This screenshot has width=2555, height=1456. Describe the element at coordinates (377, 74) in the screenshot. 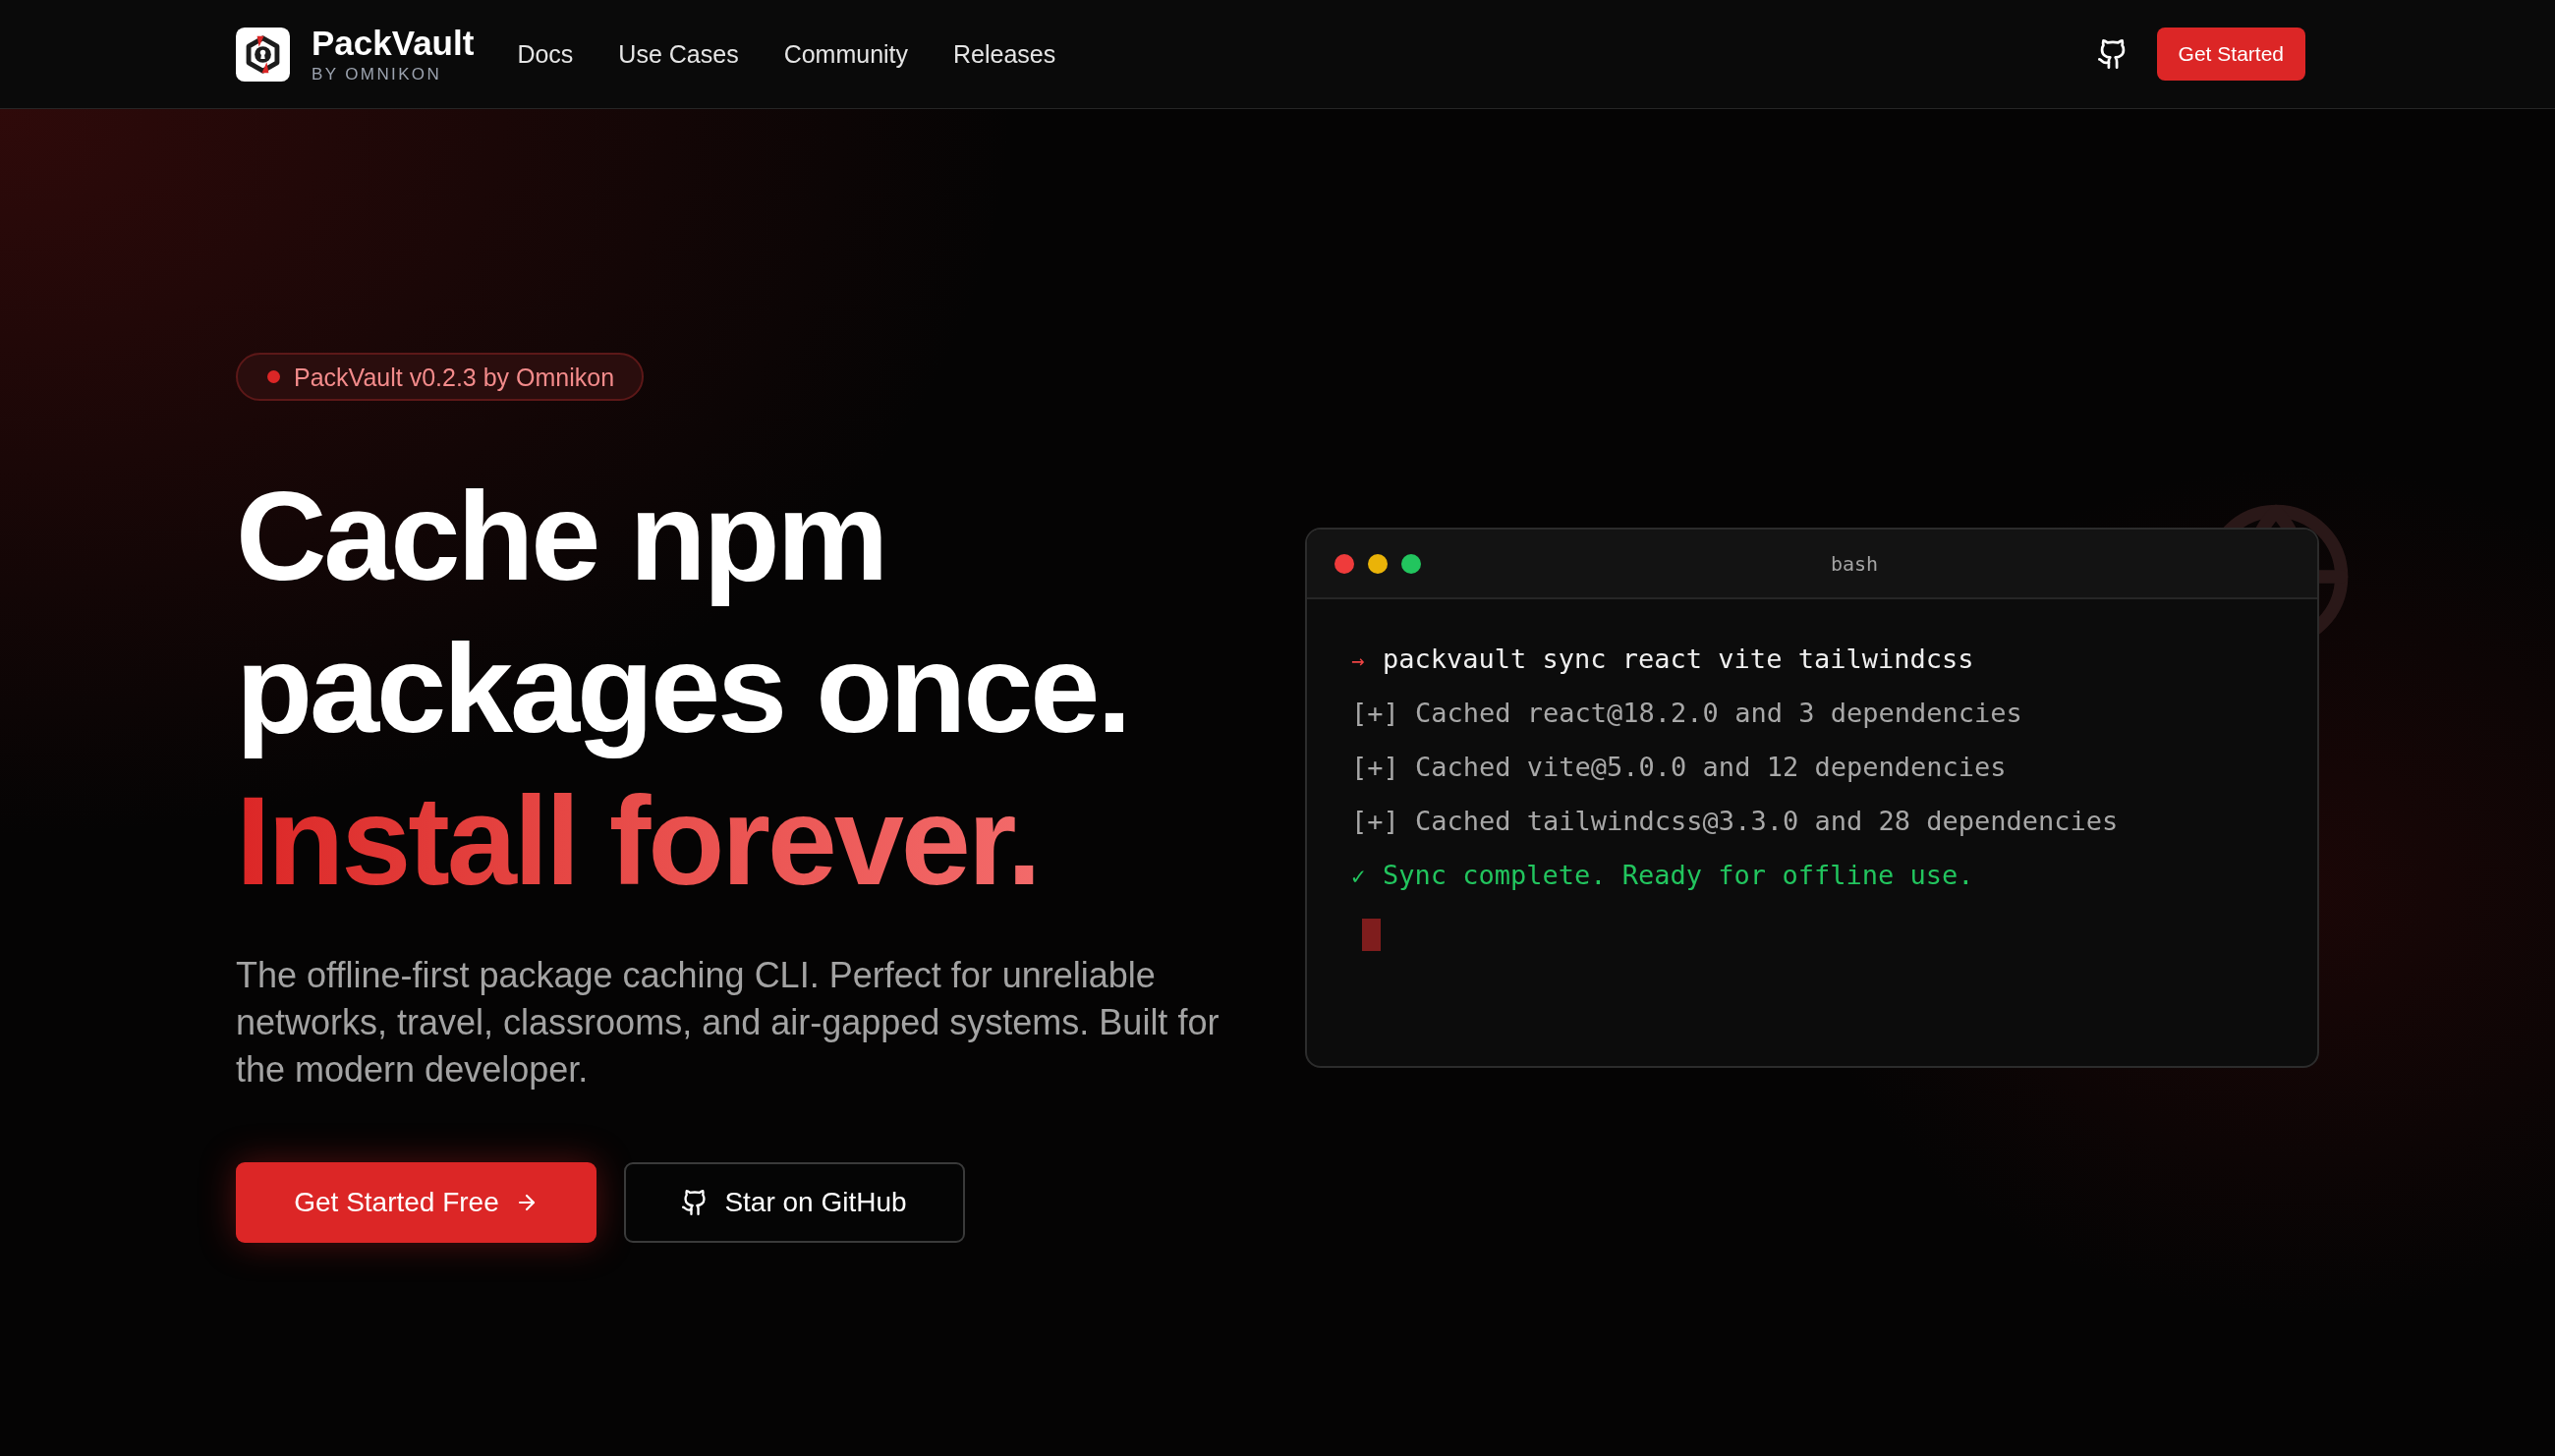

I see `brand-byline: BY OMNIKON` at that location.